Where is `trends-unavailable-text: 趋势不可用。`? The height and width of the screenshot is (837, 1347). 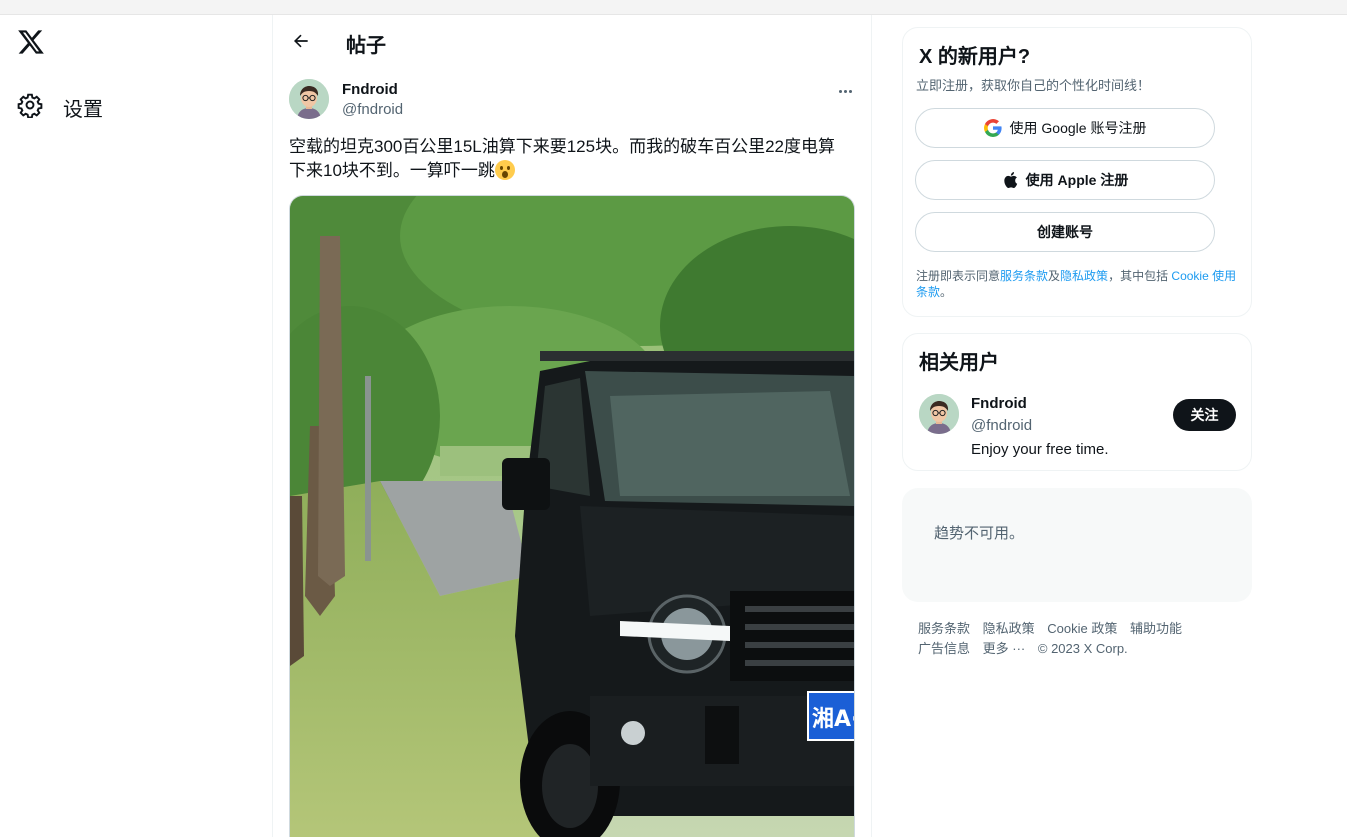 trends-unavailable-text: 趋势不可用。 is located at coordinates (979, 533).